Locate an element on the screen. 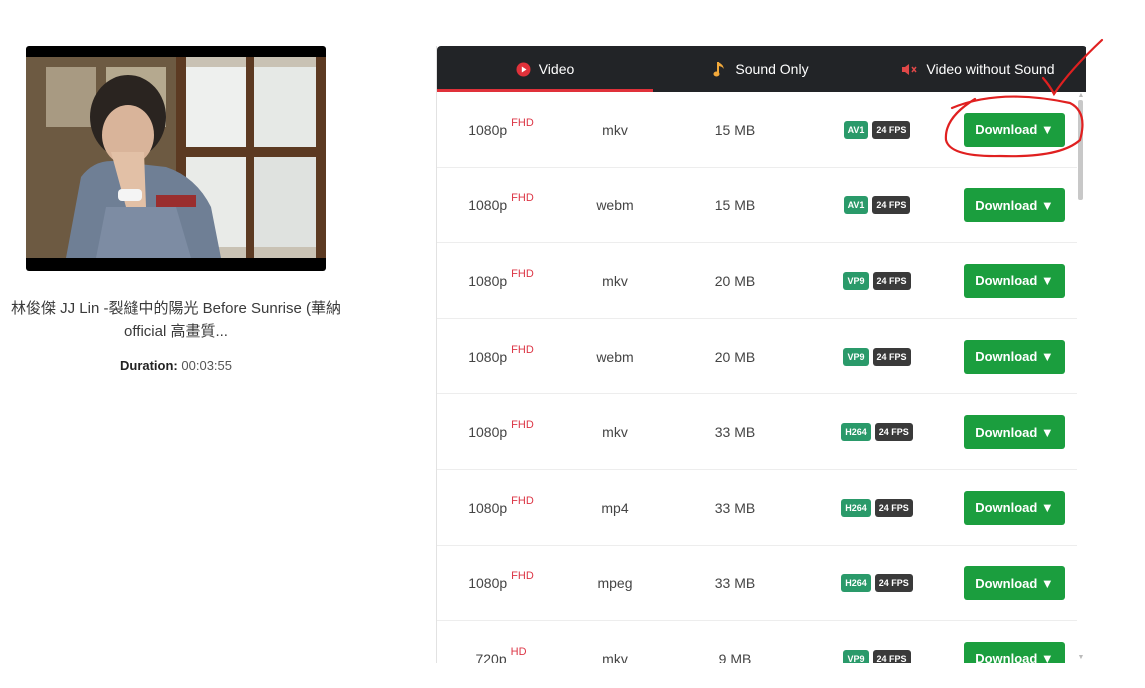 Image resolution: width=1145 pixels, height=688 pixels. tab-sound-only-label: Sound Only is located at coordinates (772, 69).